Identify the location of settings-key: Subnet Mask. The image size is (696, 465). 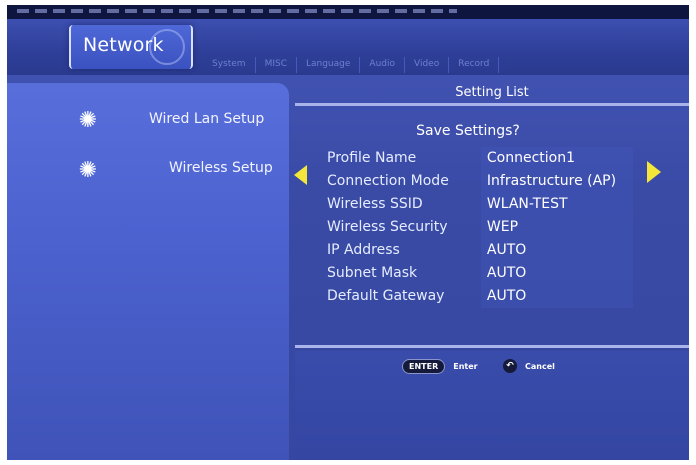
(372, 273).